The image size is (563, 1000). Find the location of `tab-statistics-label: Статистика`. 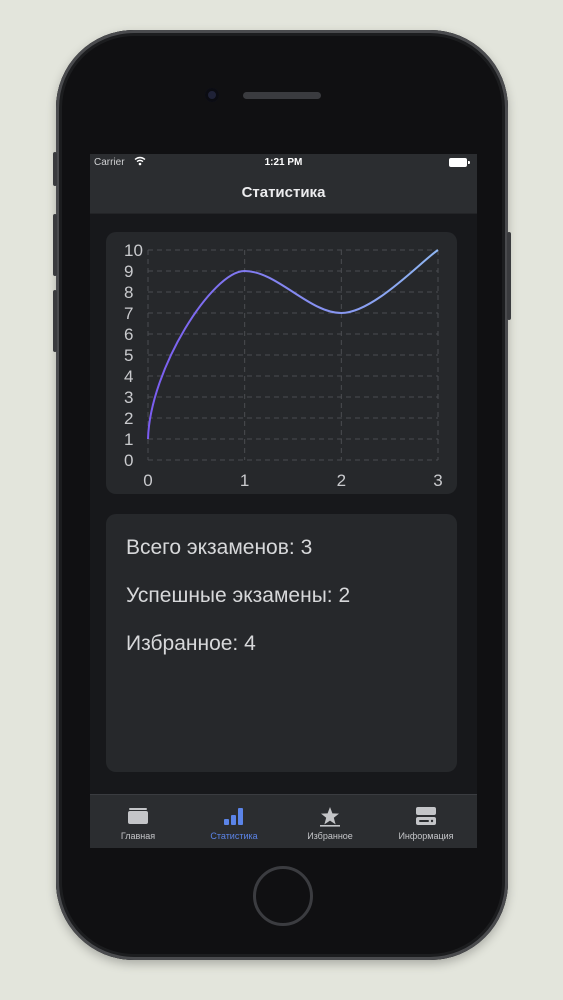

tab-statistics-label: Статистика is located at coordinates (234, 836).